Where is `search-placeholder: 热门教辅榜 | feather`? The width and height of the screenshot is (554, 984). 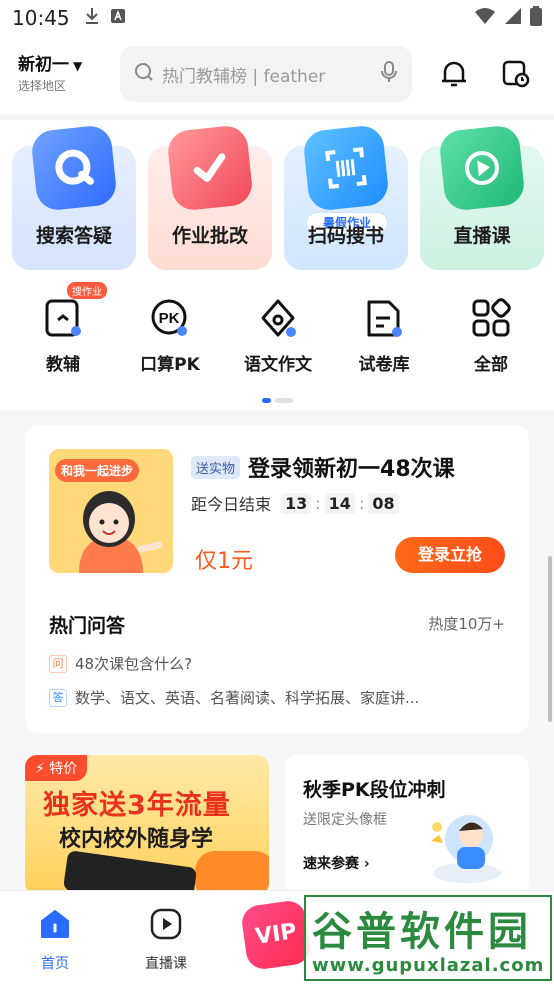 search-placeholder: 热门教辅榜 | feather is located at coordinates (244, 76).